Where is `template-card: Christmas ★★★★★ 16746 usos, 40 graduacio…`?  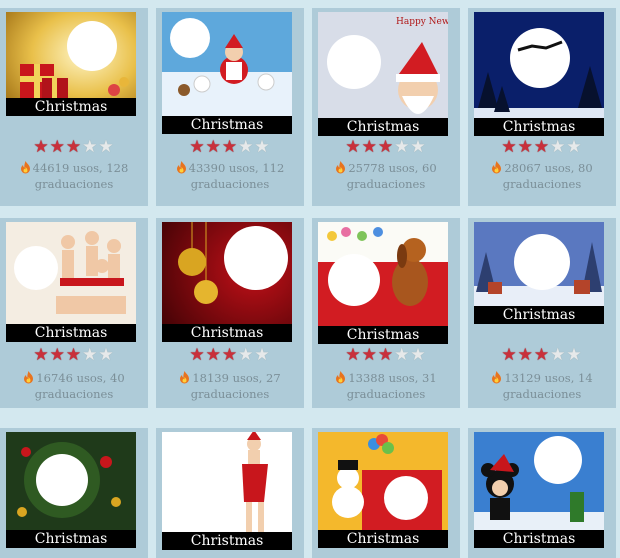
template-card: Christmas ★★★★★ 16746 usos, 40 graduacio… is located at coordinates (74, 313).